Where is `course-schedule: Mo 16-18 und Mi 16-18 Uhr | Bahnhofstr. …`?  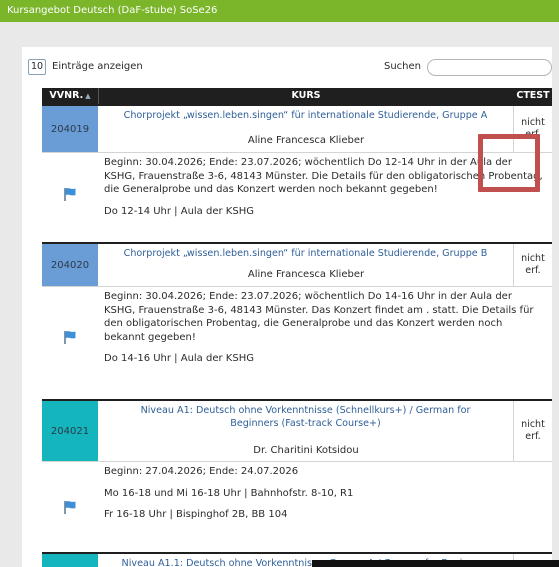
course-schedule: Mo 16-18 und Mi 16-18 Uhr | Bahnhofstr. … is located at coordinates (229, 493).